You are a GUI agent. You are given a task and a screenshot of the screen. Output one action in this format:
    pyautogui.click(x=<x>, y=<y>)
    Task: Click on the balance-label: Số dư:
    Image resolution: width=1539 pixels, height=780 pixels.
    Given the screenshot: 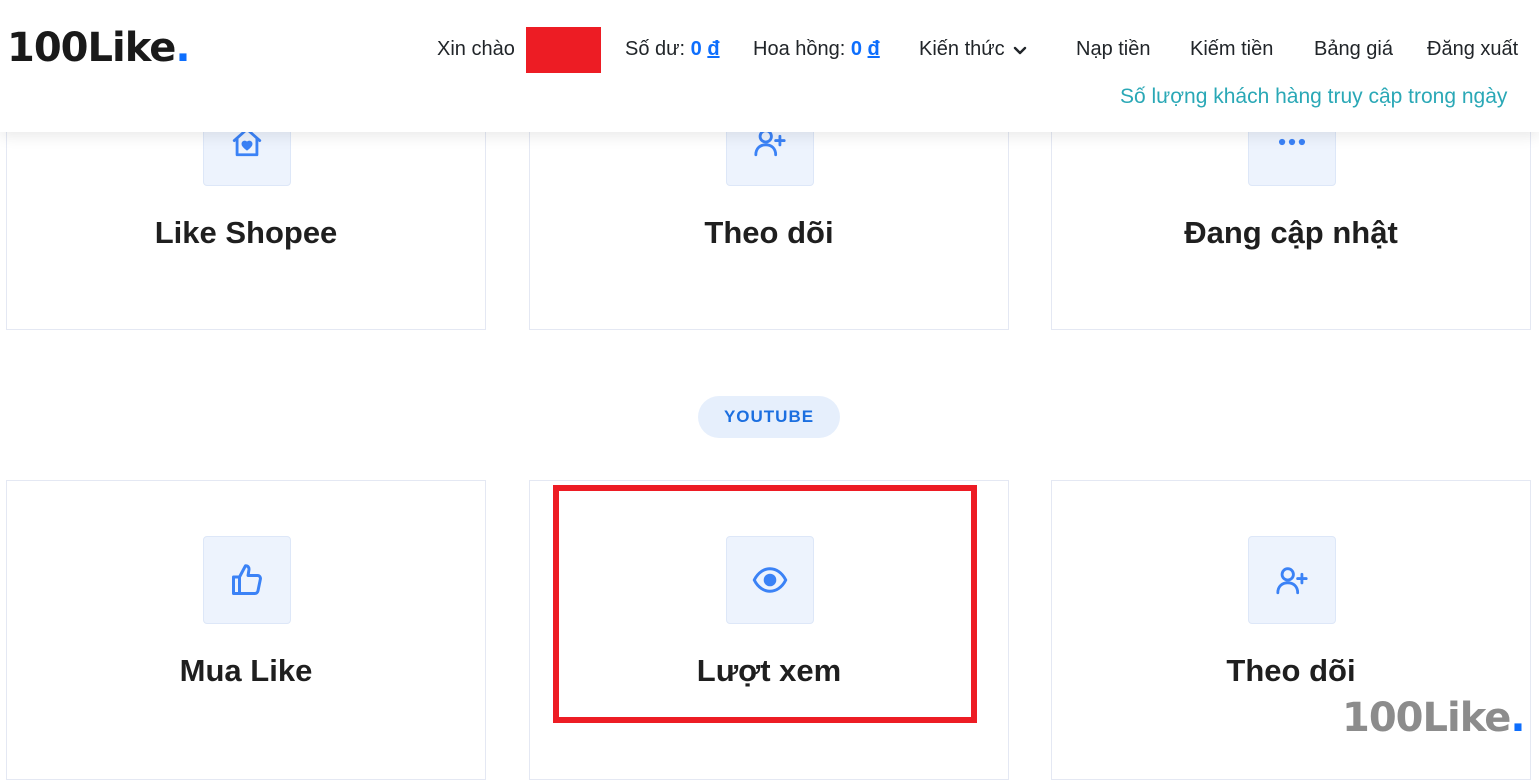 What is the action you would take?
    pyautogui.click(x=655, y=49)
    